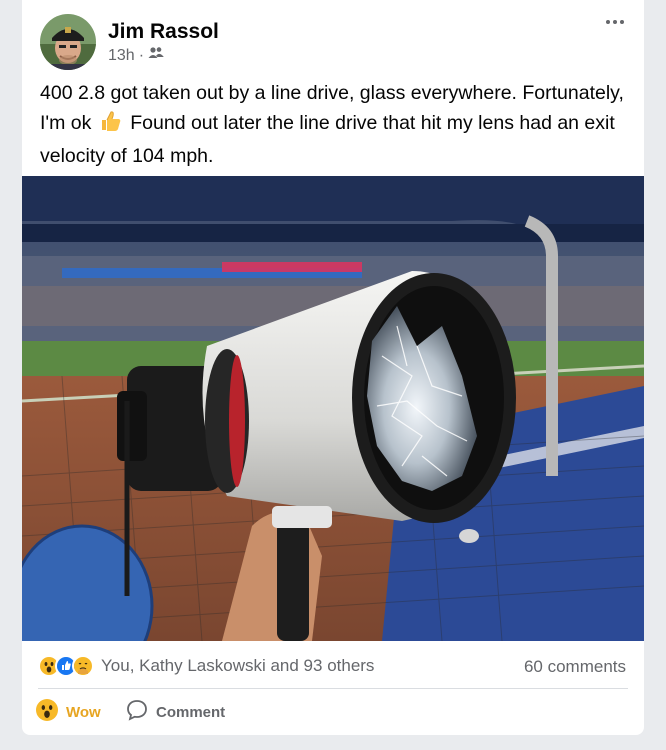  What do you see at coordinates (111, 125) in the screenshot?
I see `thumbs-up-icon` at bounding box center [111, 125].